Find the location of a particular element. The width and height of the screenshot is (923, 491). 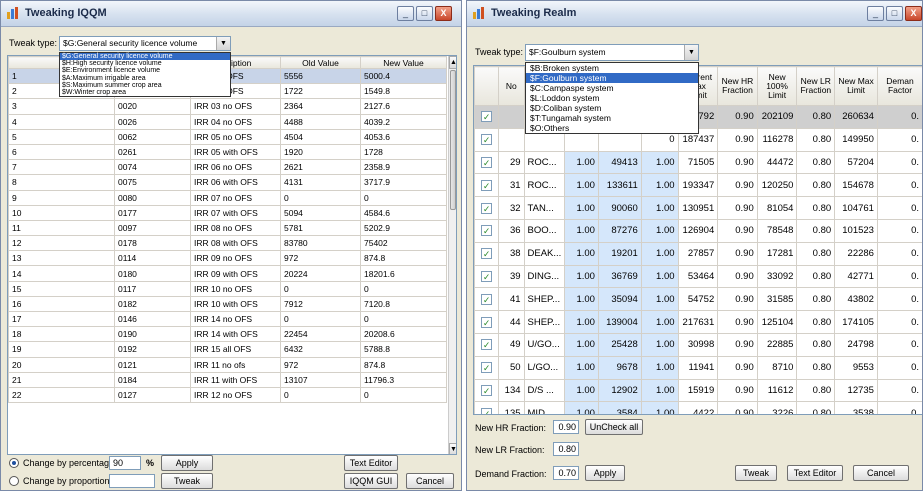

table-cell: 2358.9 is located at coordinates (403, 167).